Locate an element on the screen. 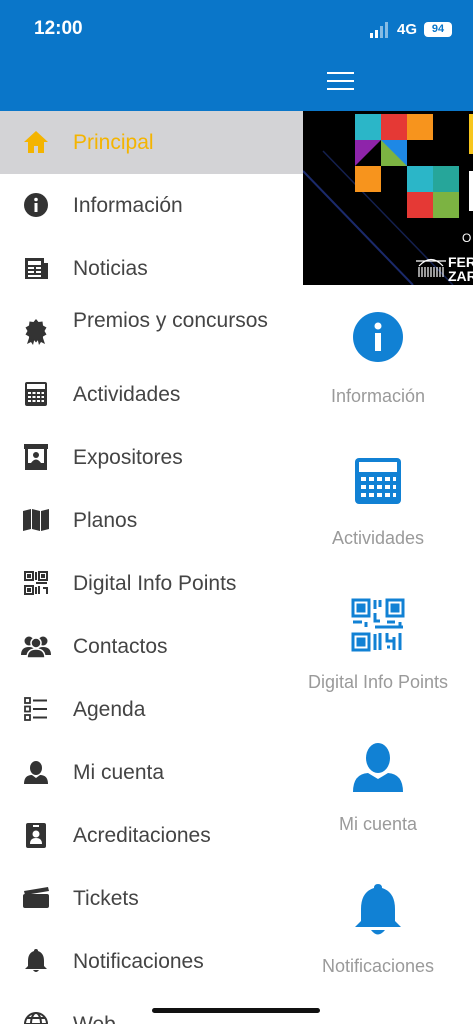 This screenshot has width=473, height=1024. tile-mi-cuenta: Mi cuenta is located at coordinates (378, 788).